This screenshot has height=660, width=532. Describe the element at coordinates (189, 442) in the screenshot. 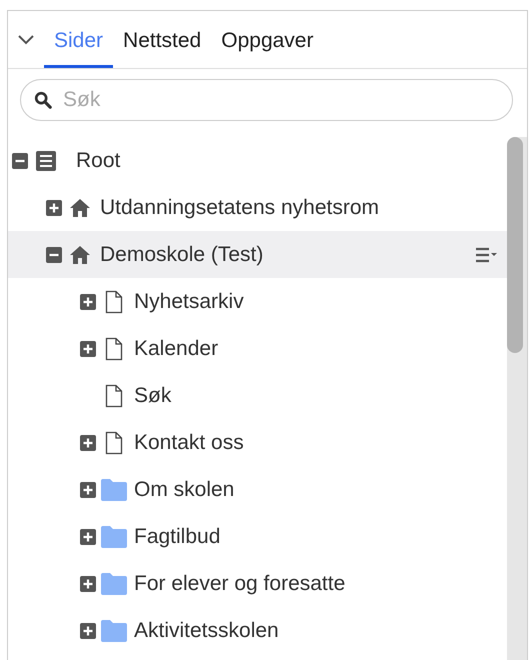

I see `item-label: Kontakt oss` at that location.